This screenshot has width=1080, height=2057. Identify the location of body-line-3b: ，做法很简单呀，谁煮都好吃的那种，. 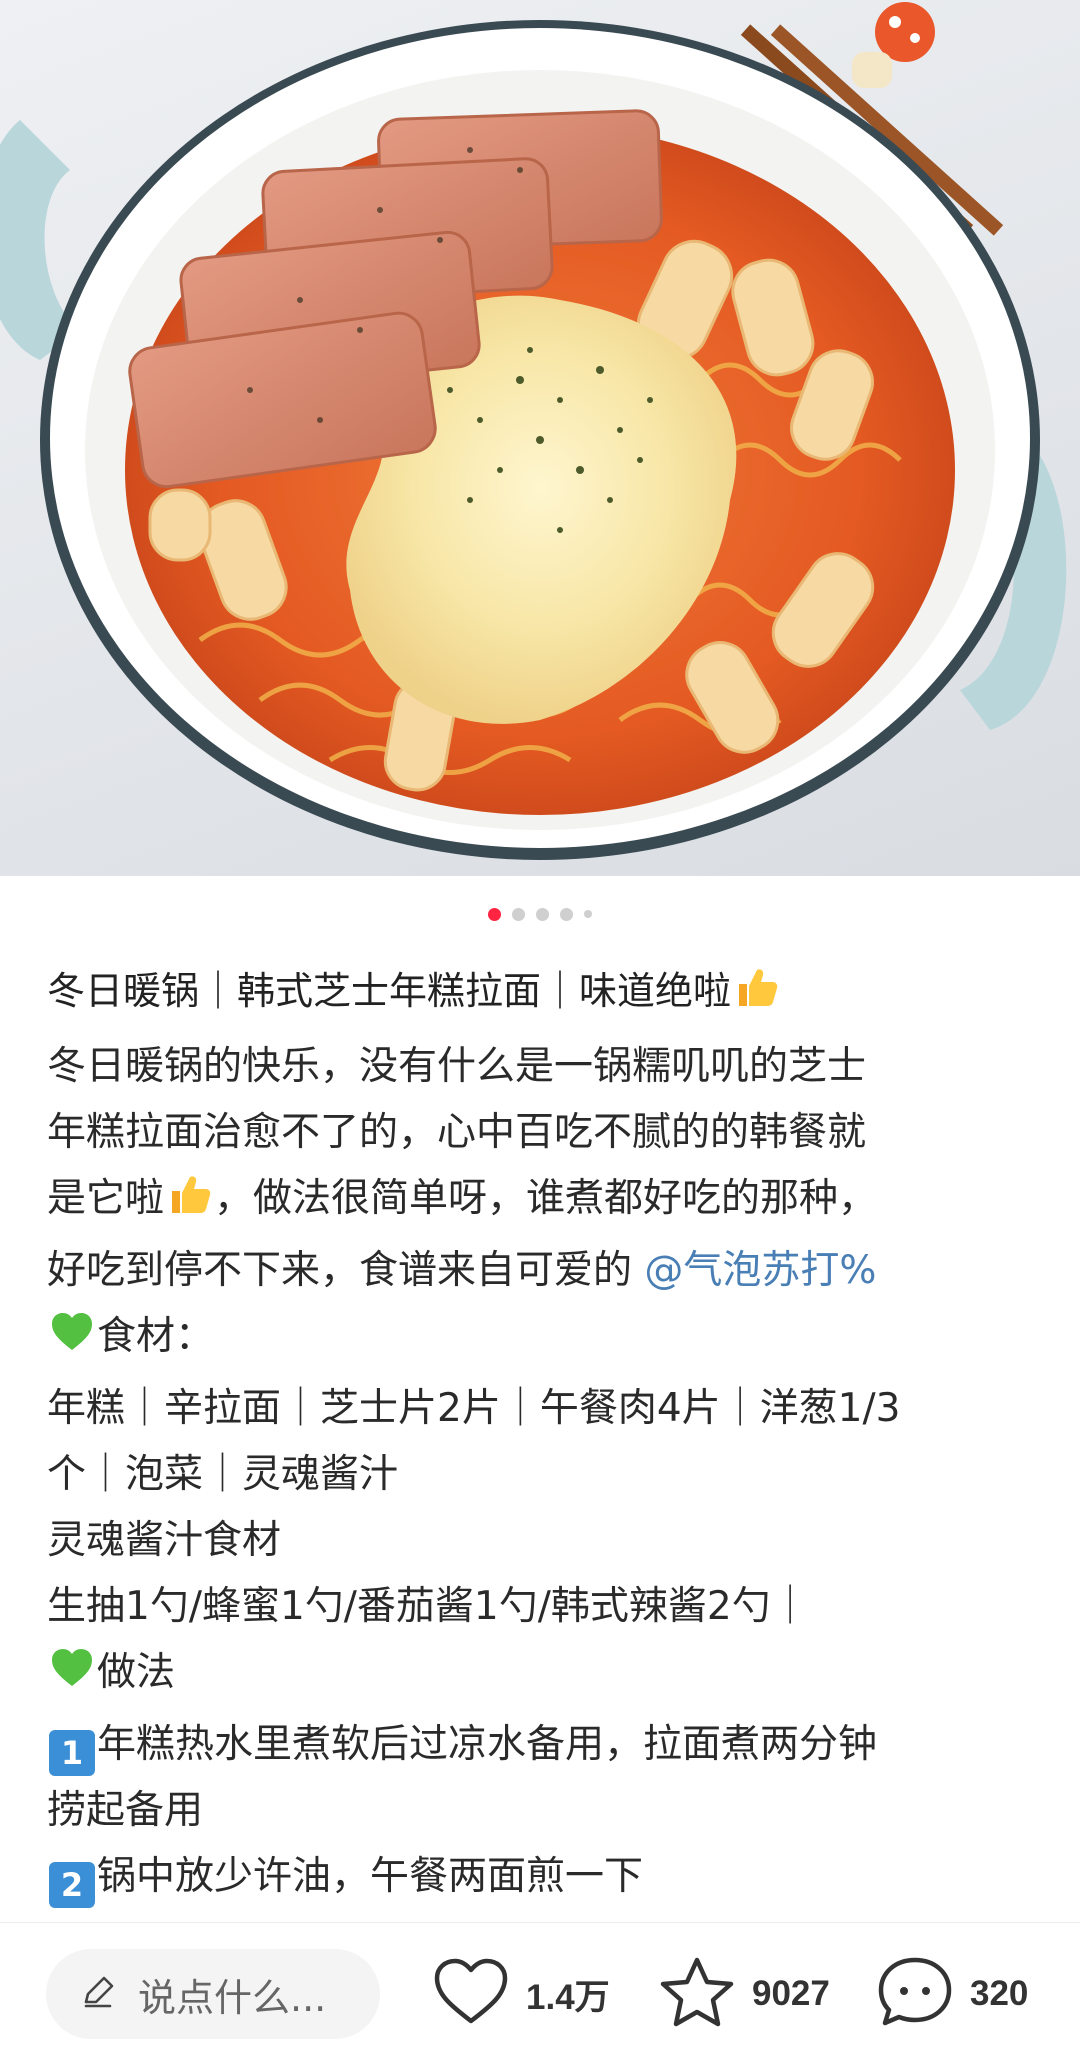
(546, 1198).